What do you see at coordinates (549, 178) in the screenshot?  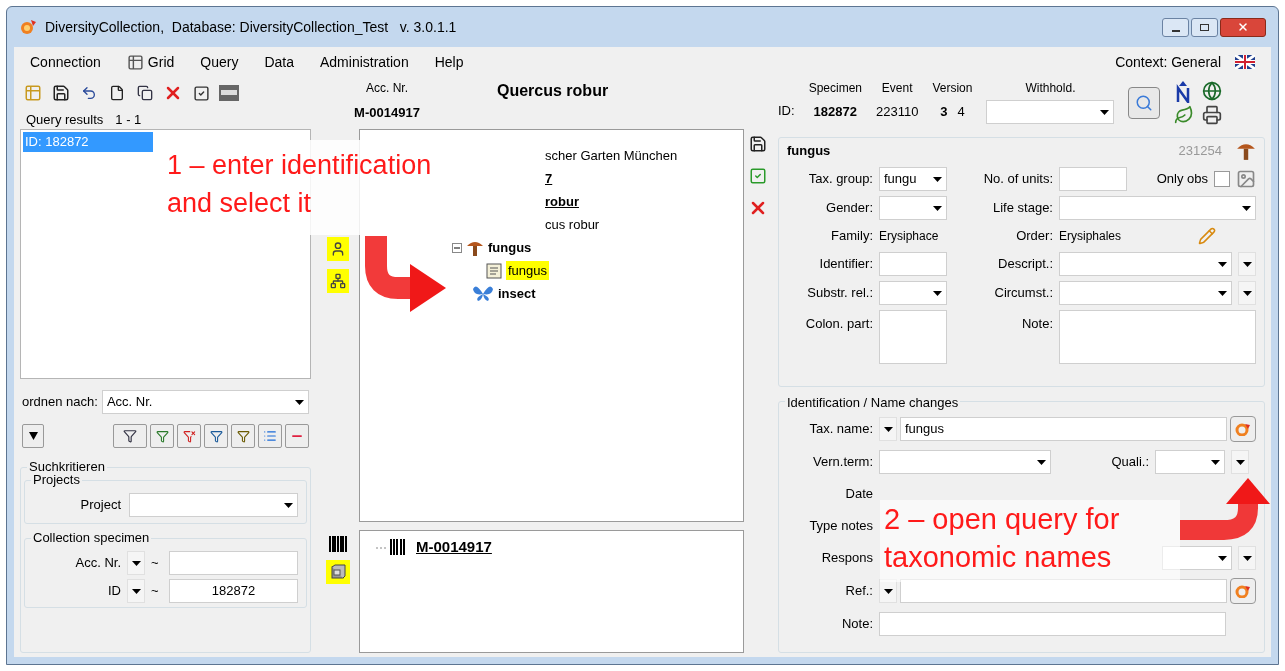 I see `tree-item: 7` at bounding box center [549, 178].